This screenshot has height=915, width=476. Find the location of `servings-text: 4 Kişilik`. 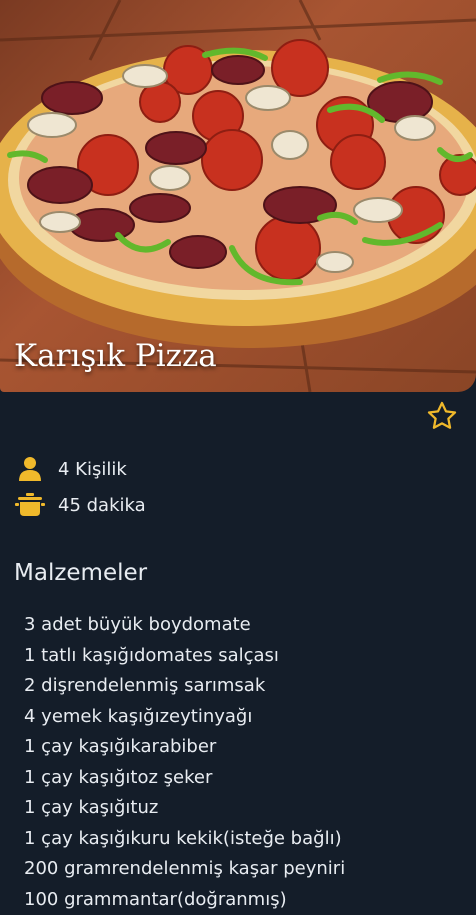

servings-text: 4 Kişilik is located at coordinates (92, 469).